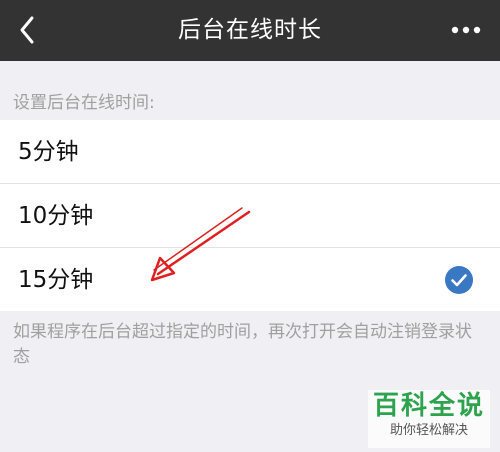 Image resolution: width=500 pixels, height=452 pixels. I want to click on option-10-minutes: 10分钟, so click(250, 216).